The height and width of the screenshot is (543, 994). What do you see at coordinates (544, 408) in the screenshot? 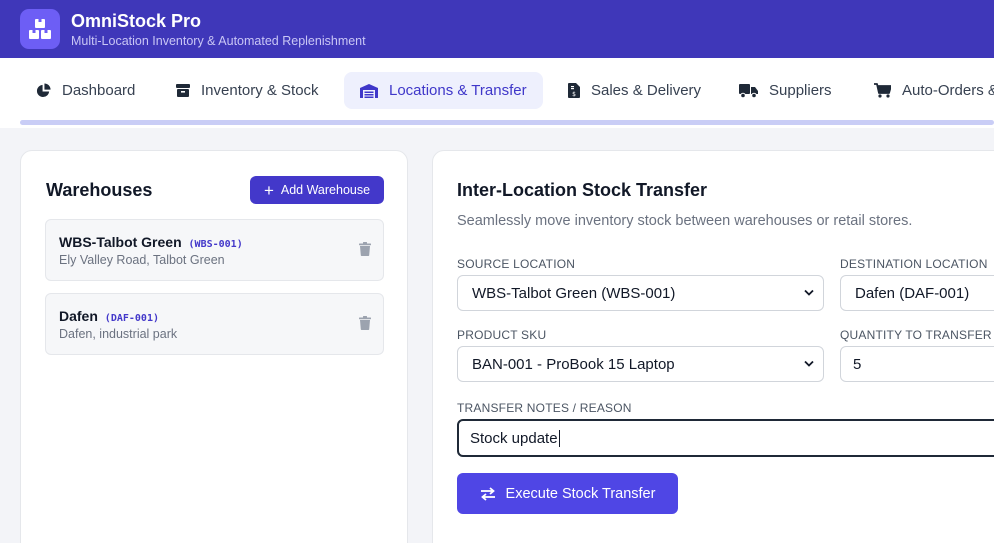
I see `transfer-notes-label: TRANSFER NOTES / REASON` at bounding box center [544, 408].